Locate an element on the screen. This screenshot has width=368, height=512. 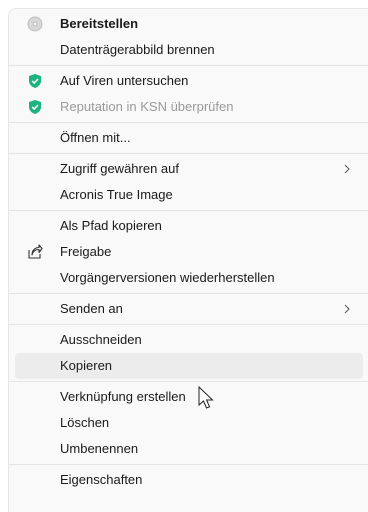
menu-item-brennen: Datenträgerabbild brennen is located at coordinates (189, 50).